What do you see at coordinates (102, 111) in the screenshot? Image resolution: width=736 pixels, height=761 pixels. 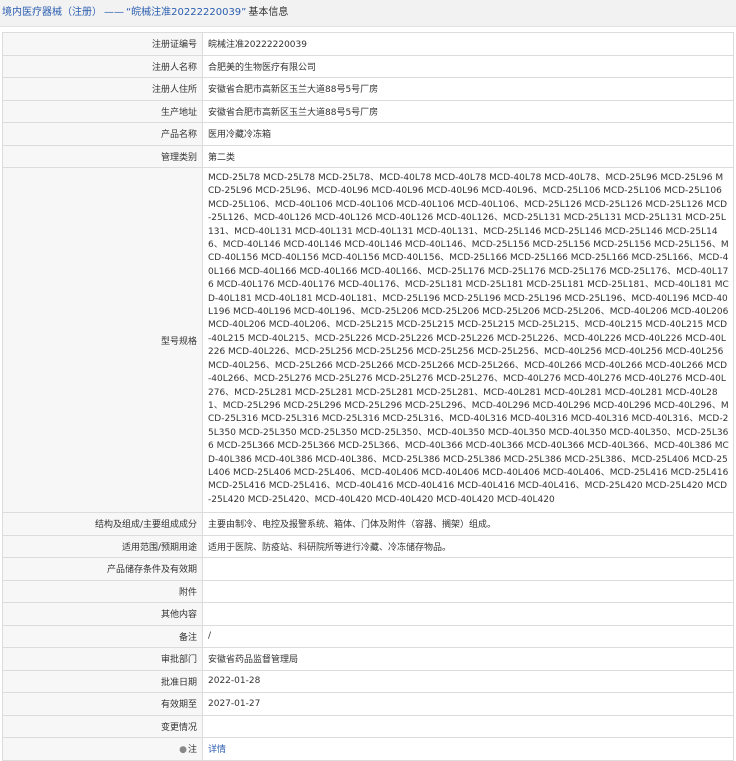 I see `field-label: 生产地址` at bounding box center [102, 111].